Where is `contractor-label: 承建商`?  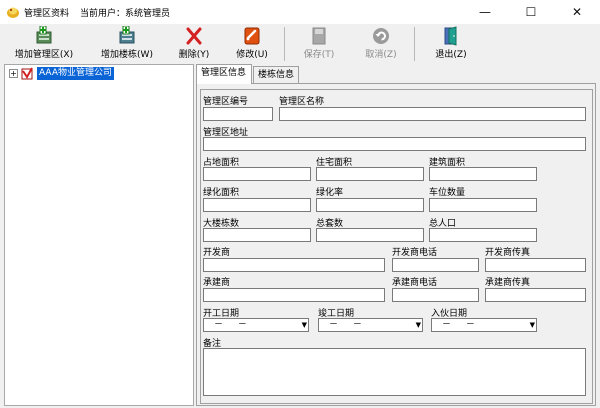 contractor-label: 承建商 is located at coordinates (217, 283).